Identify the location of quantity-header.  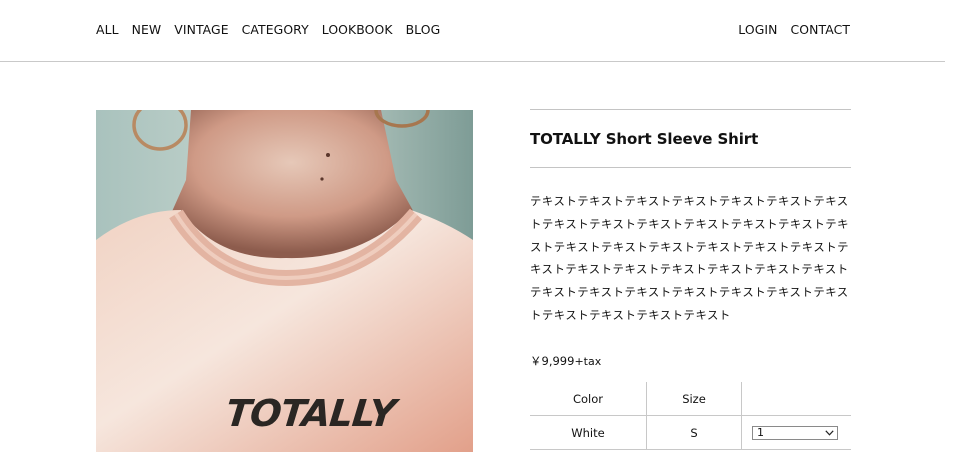
(796, 399).